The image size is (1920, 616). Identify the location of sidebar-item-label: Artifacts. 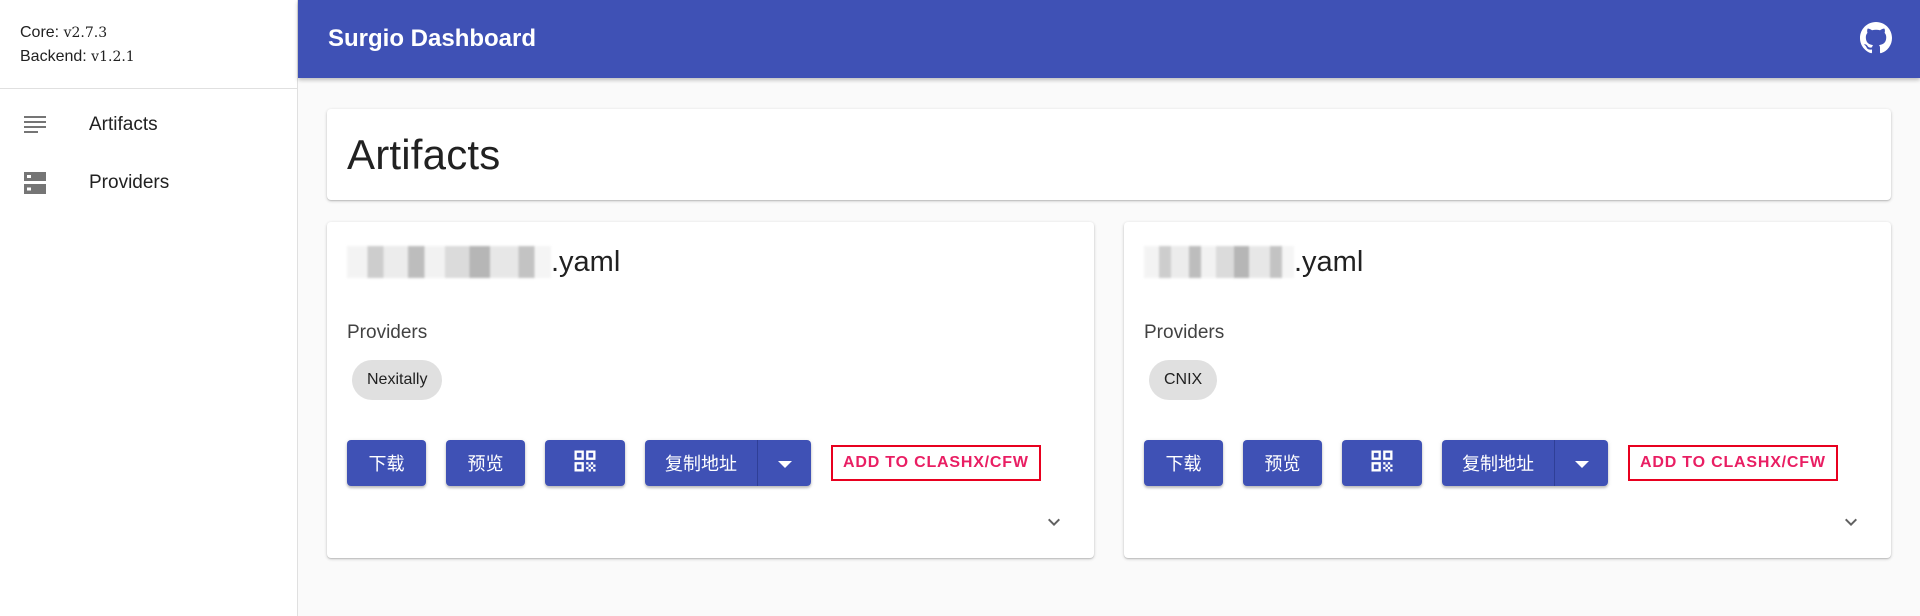
(123, 124).